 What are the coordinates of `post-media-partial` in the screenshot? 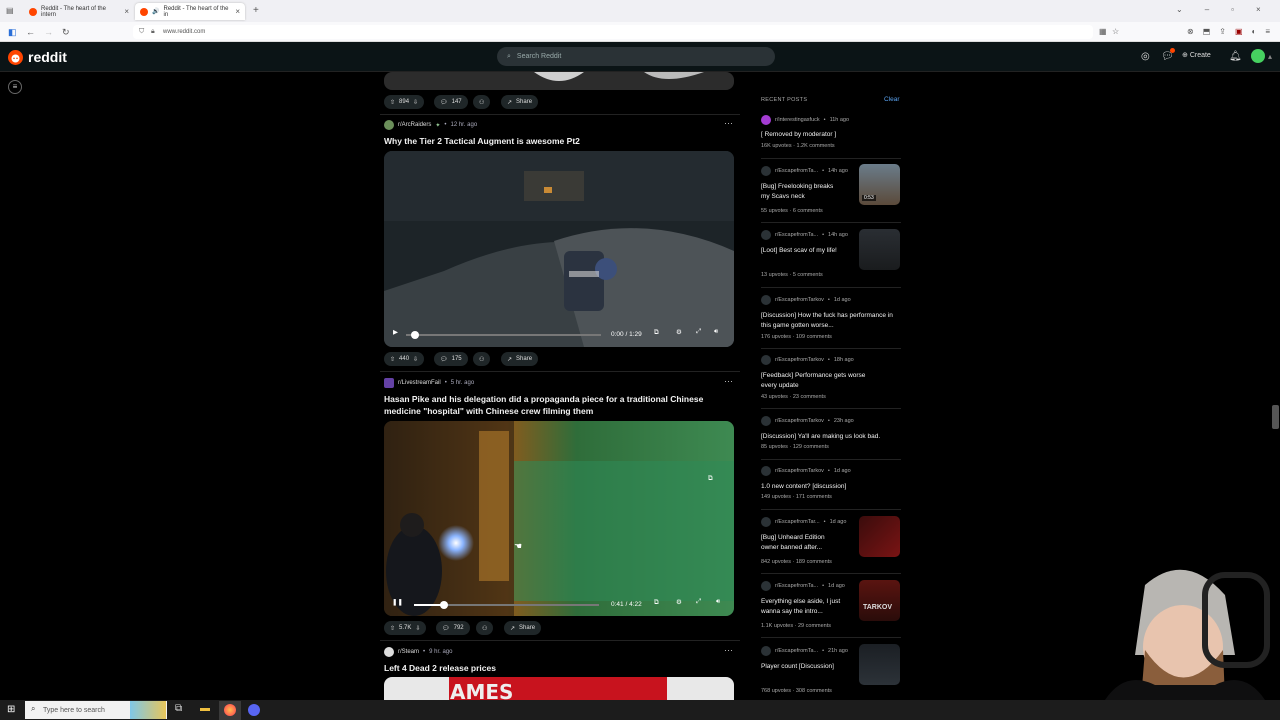 It's located at (559, 81).